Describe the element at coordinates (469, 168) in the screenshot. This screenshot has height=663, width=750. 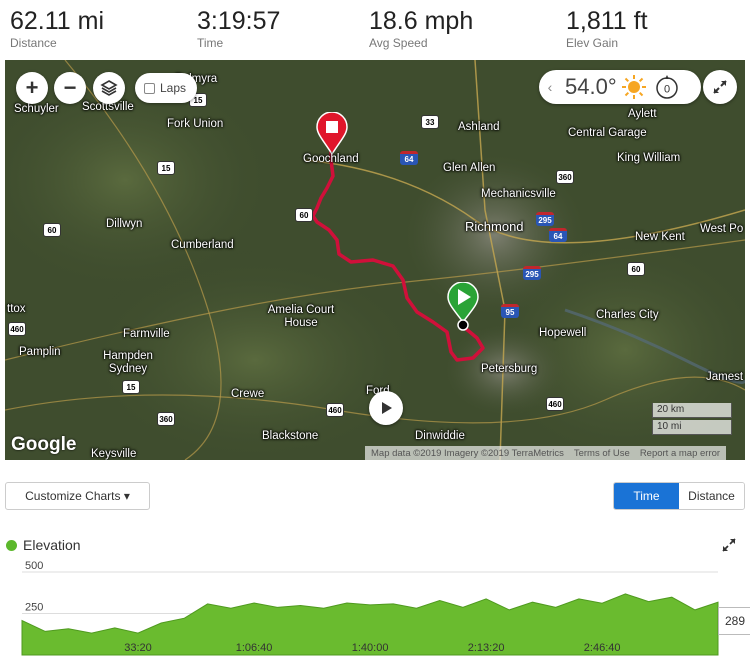
I see `place-label: Glen Allen` at that location.